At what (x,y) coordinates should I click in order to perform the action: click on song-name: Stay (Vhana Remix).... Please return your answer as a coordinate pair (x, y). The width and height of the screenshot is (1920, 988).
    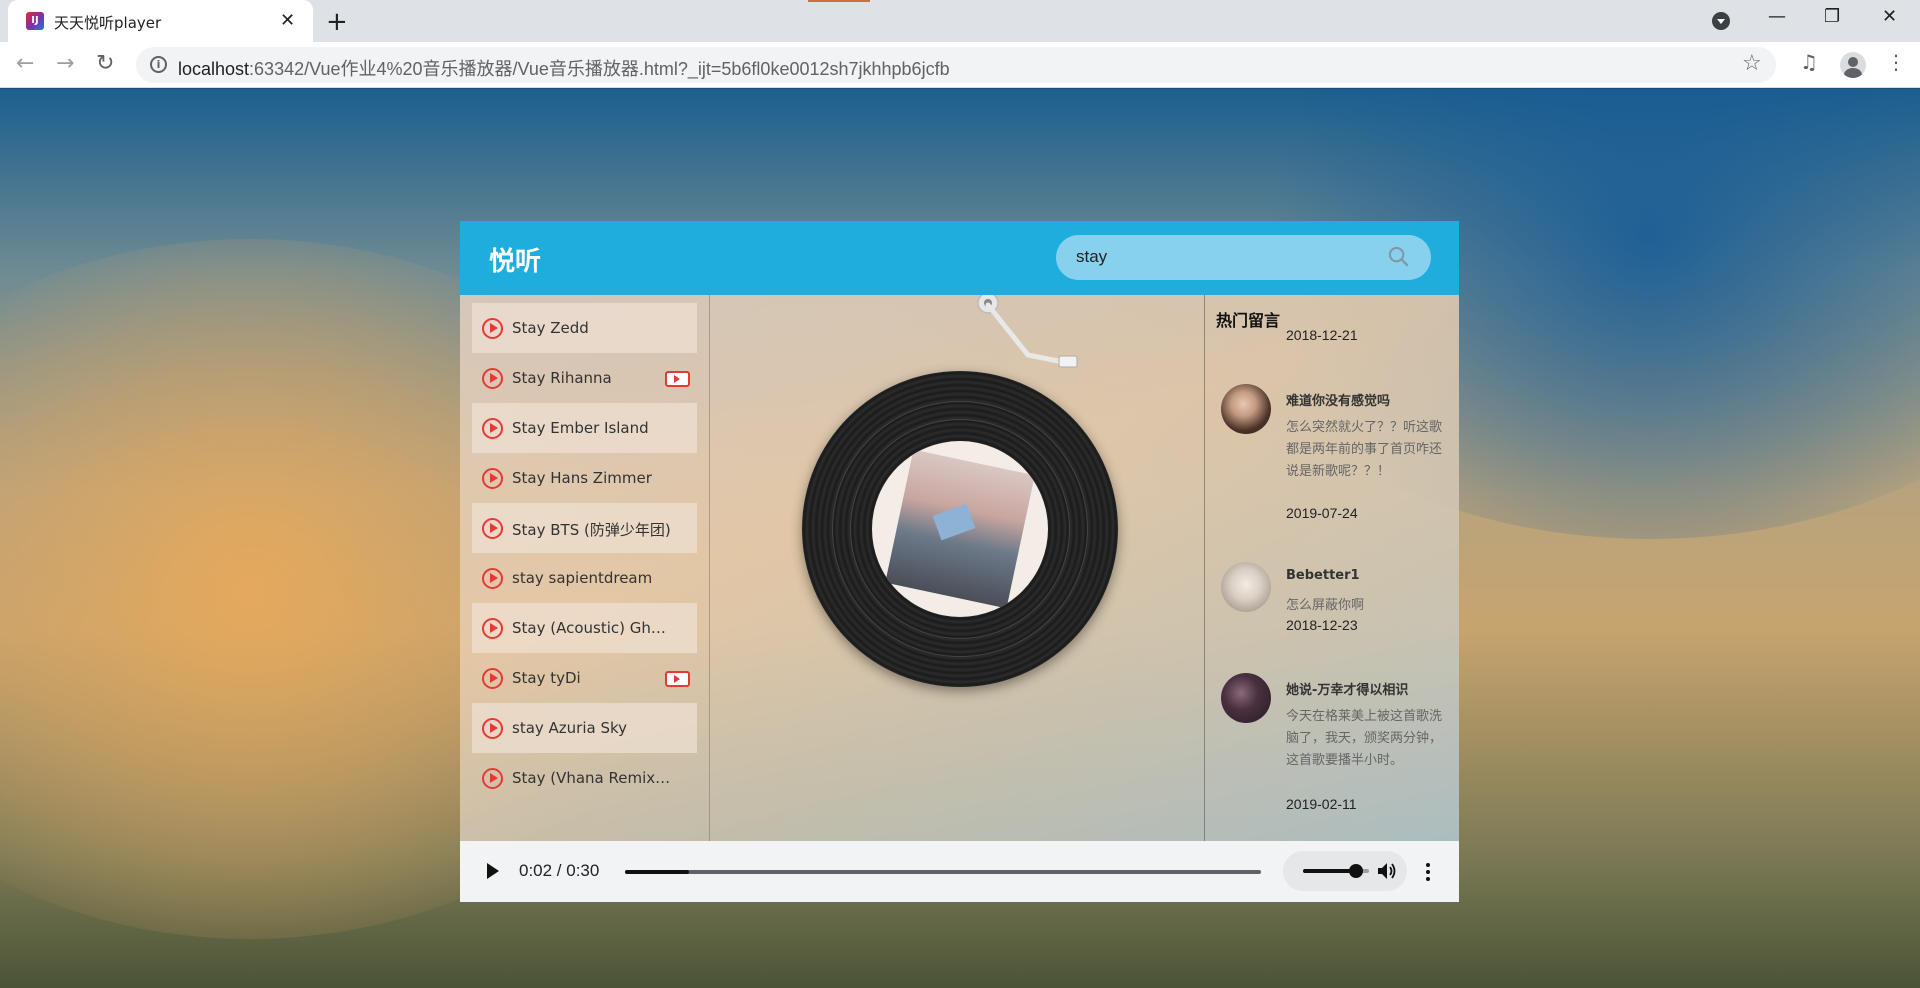
    Looking at the image, I should click on (592, 778).